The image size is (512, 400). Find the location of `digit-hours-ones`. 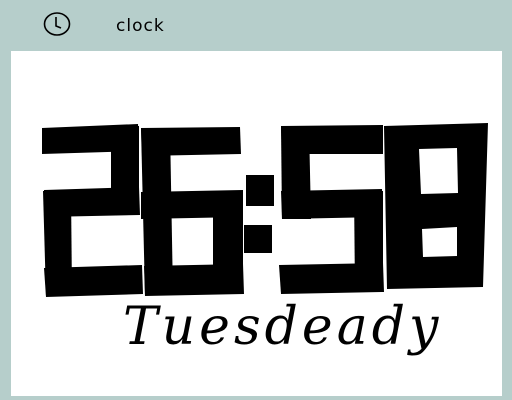

digit-hours-ones is located at coordinates (192, 211).